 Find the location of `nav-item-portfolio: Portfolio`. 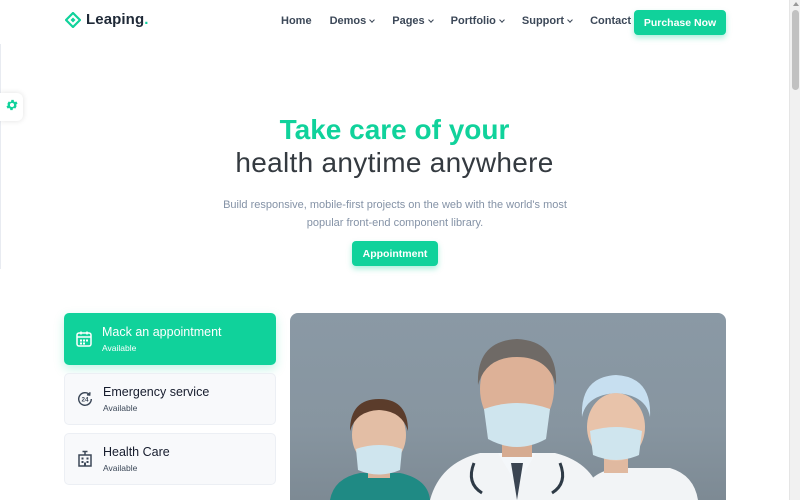

nav-item-portfolio: Portfolio is located at coordinates (477, 21).